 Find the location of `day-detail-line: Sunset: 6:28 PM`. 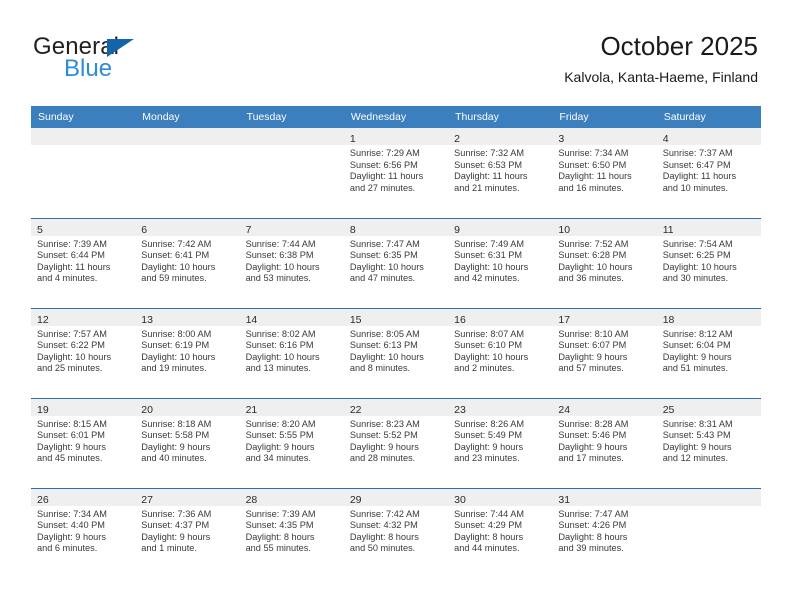

day-detail-line: Sunset: 6:28 PM is located at coordinates (592, 255).